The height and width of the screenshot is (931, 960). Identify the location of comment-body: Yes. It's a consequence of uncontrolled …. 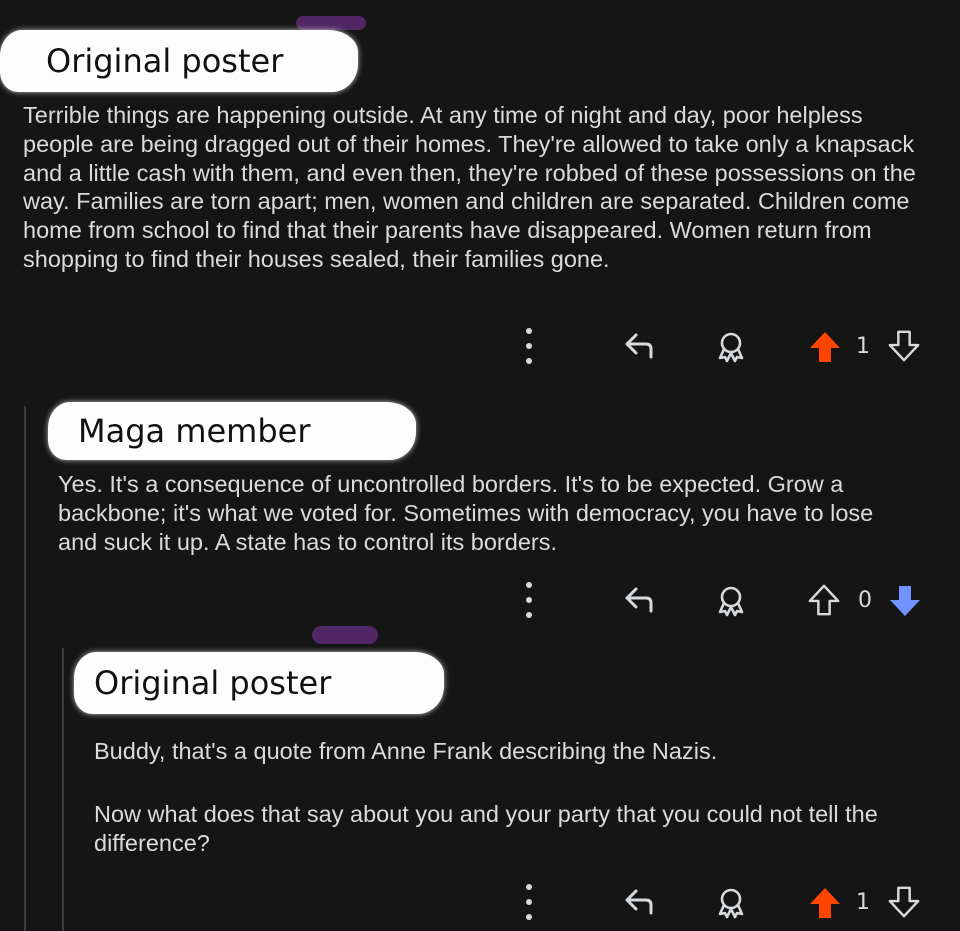
(488, 513).